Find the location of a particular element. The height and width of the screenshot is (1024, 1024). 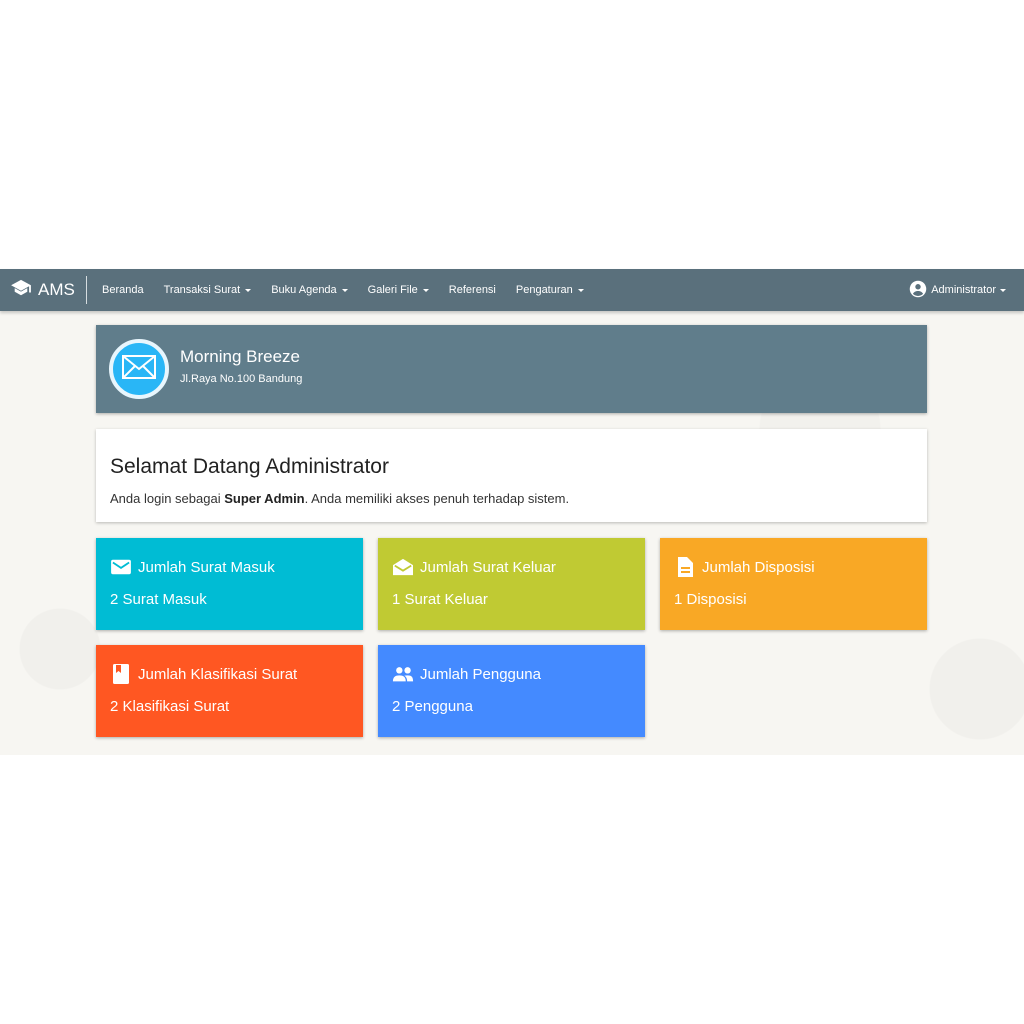

nav-label: Referensi is located at coordinates (472, 290).